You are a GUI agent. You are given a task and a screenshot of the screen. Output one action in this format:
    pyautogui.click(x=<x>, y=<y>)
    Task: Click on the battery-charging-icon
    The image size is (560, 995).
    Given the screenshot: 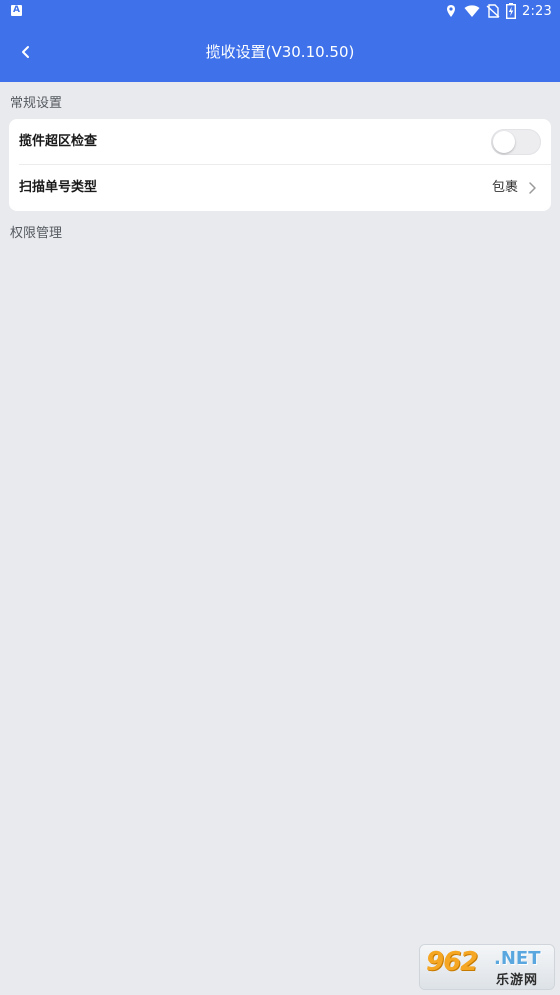 What is the action you would take?
    pyautogui.click(x=511, y=11)
    